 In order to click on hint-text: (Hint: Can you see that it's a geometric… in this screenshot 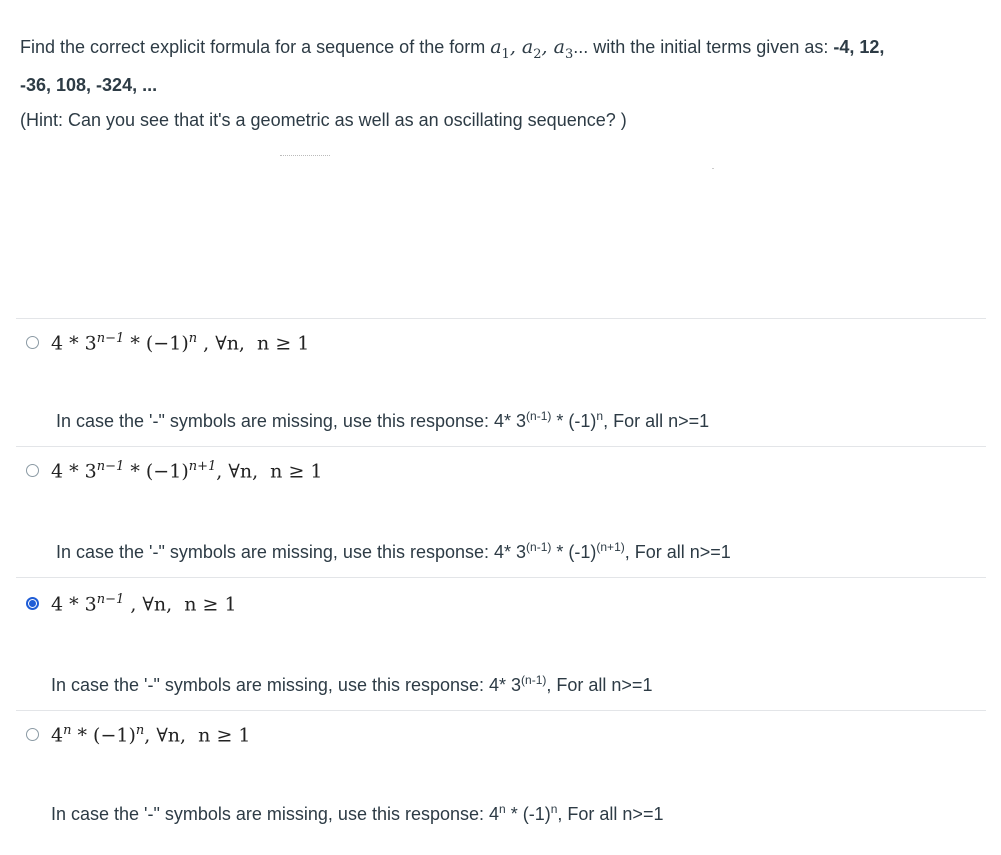, I will do `click(323, 120)`.